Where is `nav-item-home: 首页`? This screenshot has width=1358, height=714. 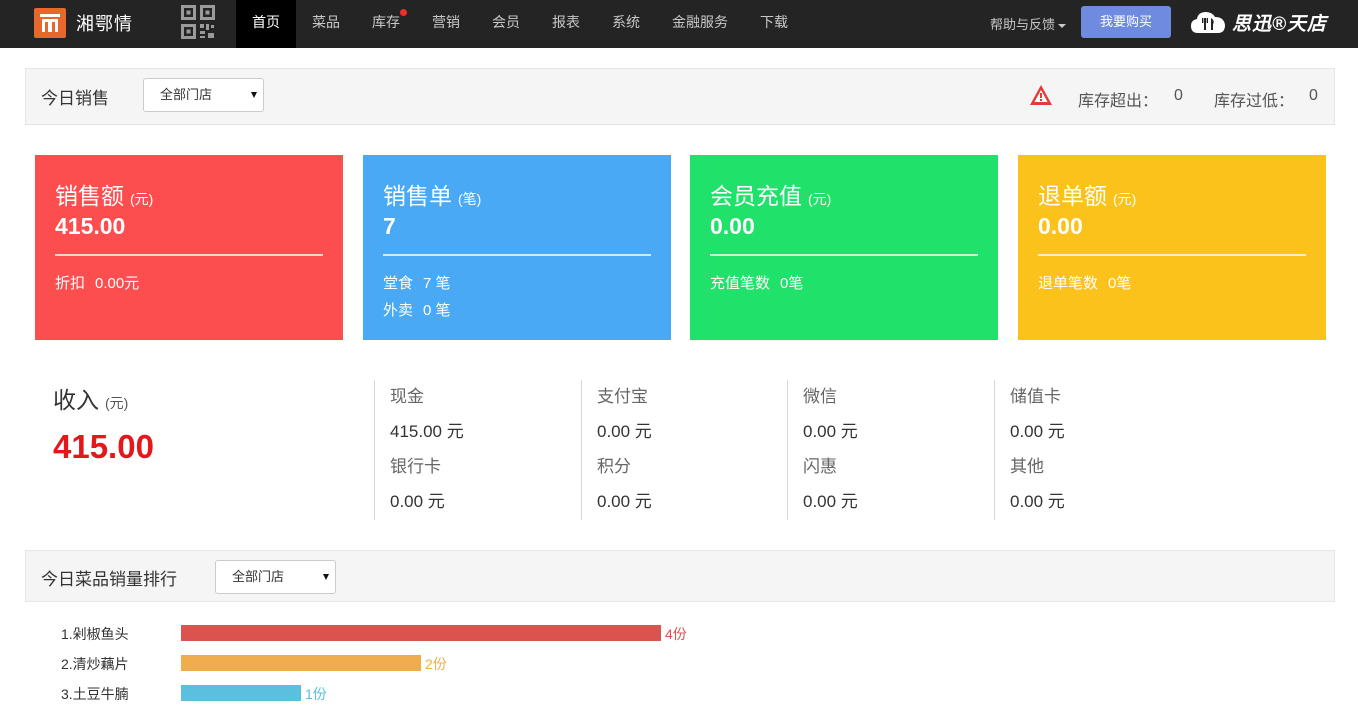
nav-item-home: 首页 is located at coordinates (266, 24).